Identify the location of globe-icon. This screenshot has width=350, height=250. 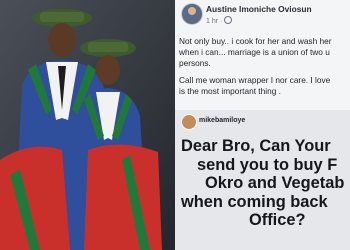
(228, 20).